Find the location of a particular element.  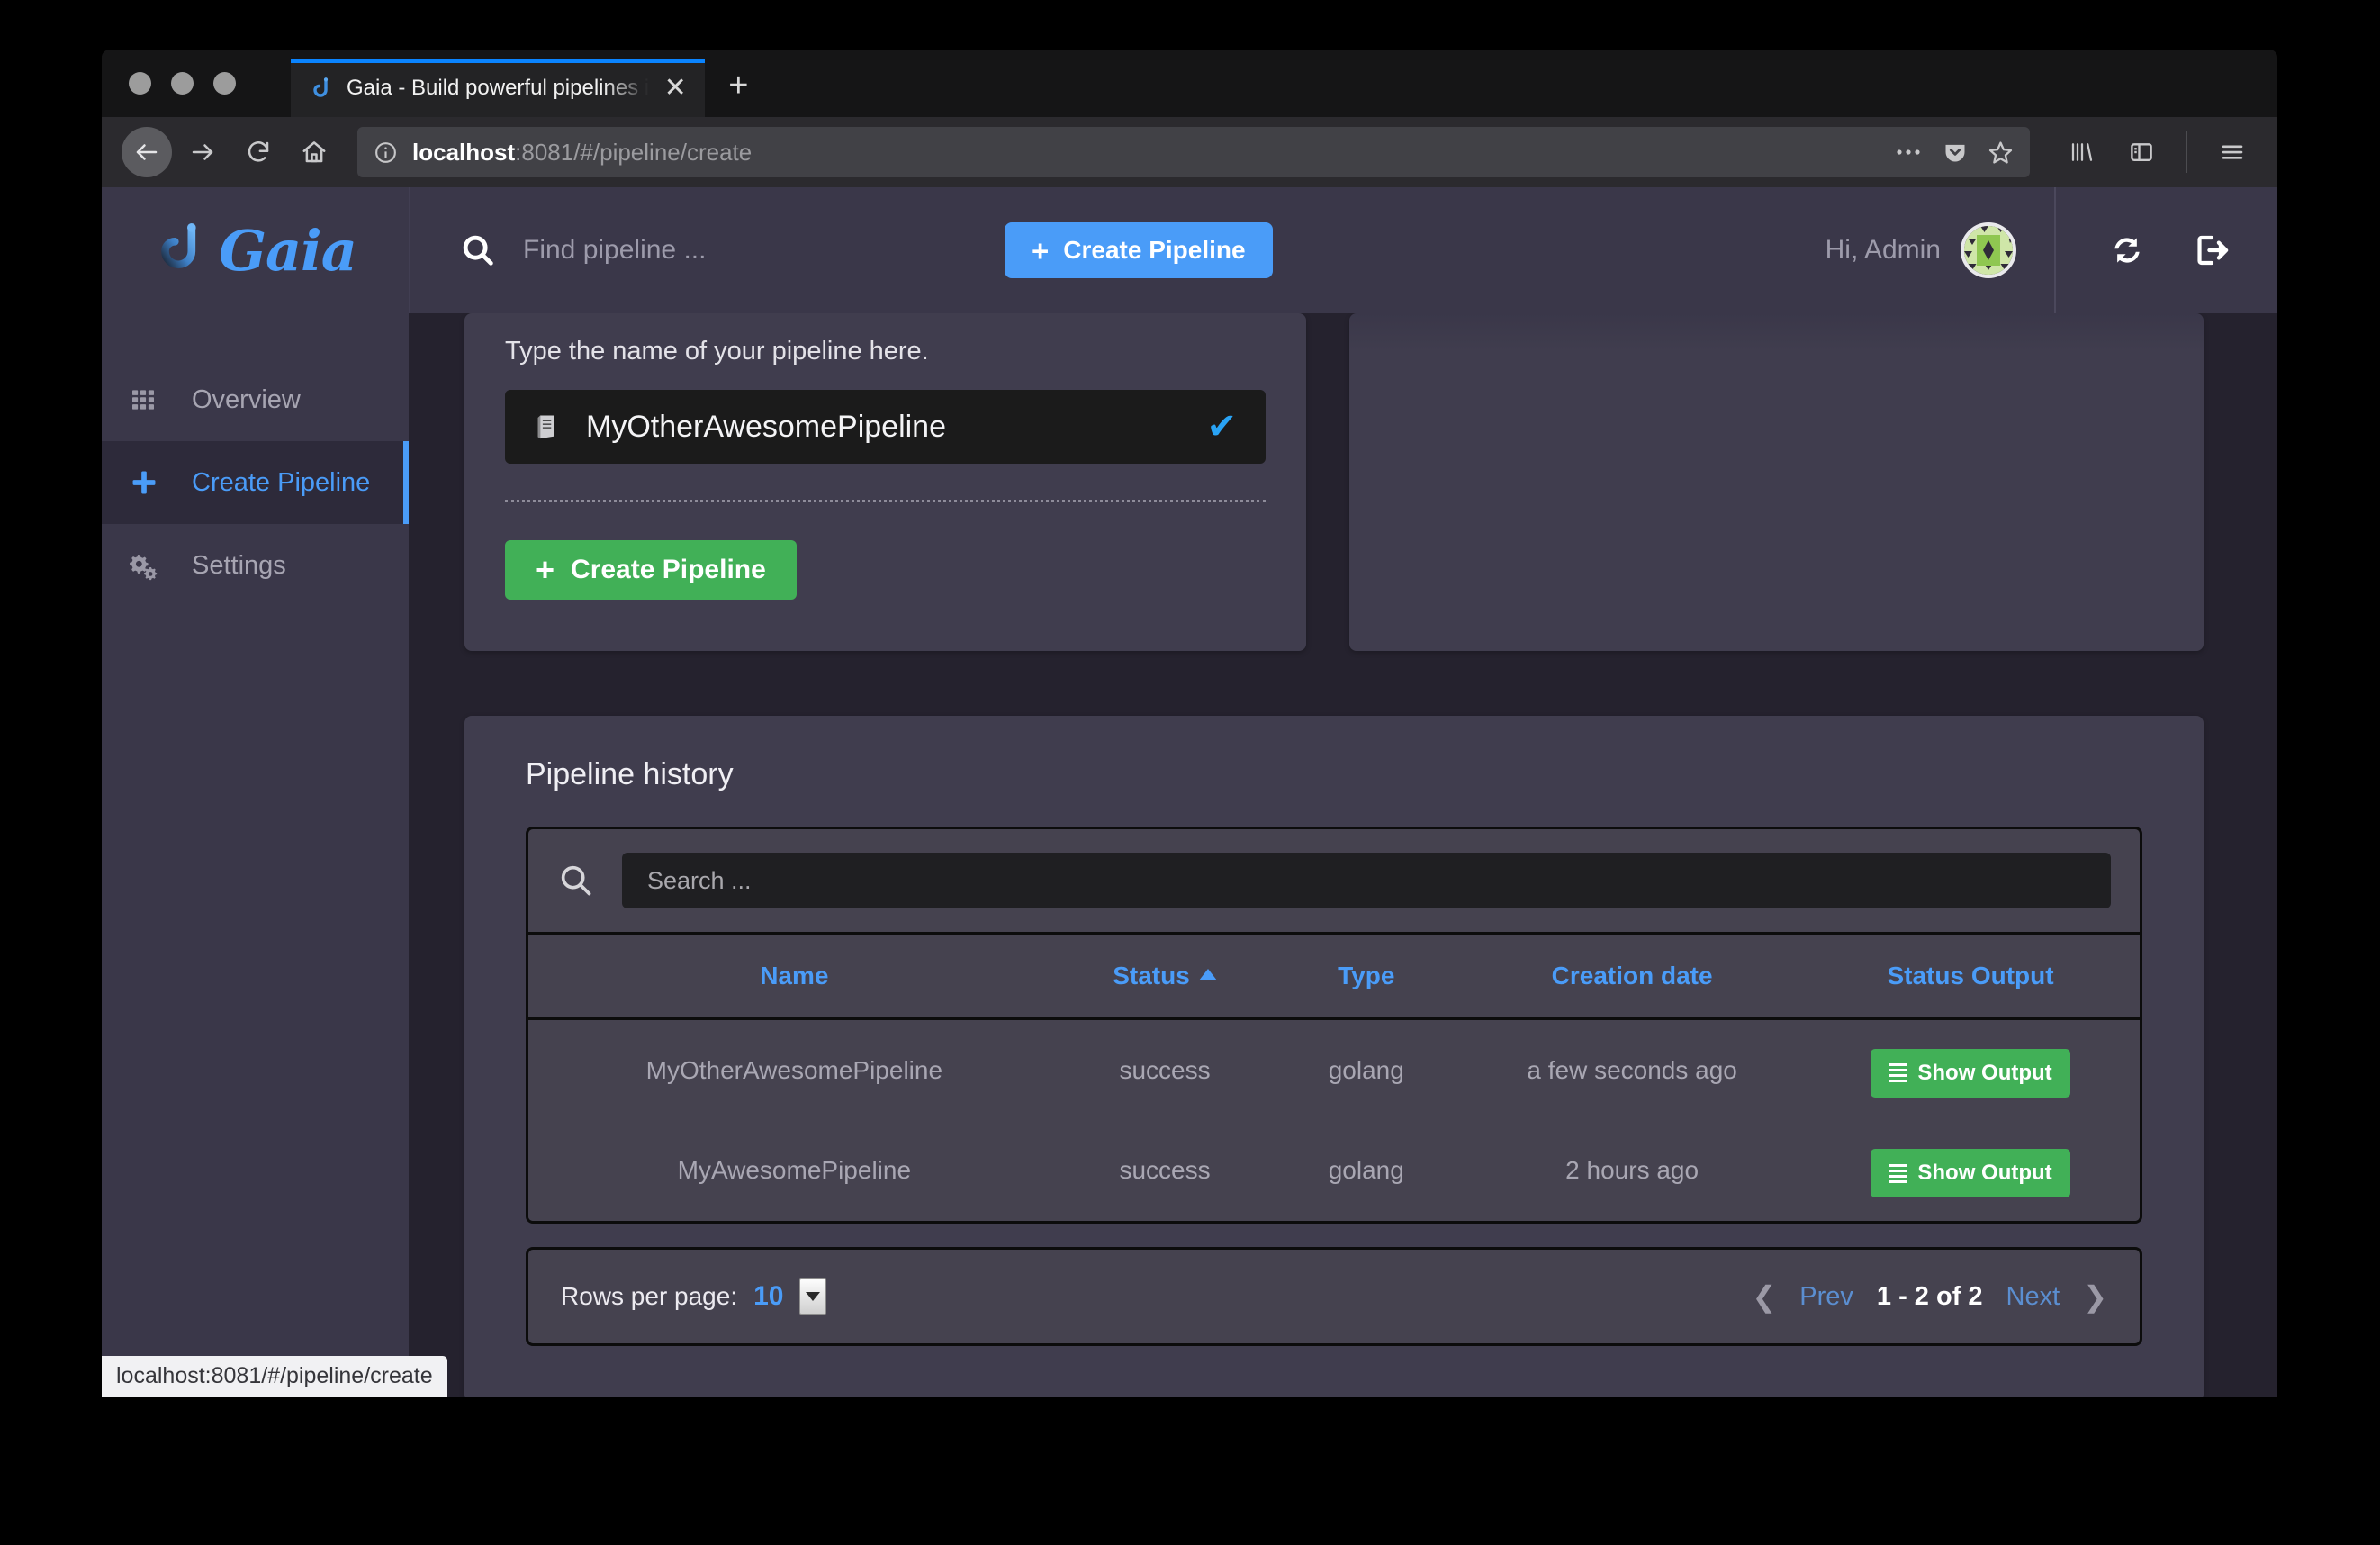

cell-status-output: Show Output is located at coordinates (1970, 1170).